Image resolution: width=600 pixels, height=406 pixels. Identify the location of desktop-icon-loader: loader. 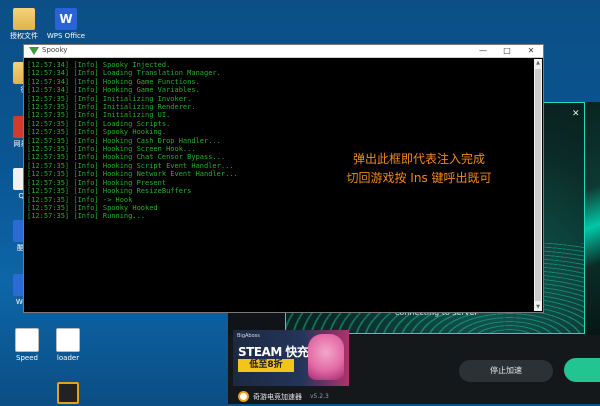
(68, 345).